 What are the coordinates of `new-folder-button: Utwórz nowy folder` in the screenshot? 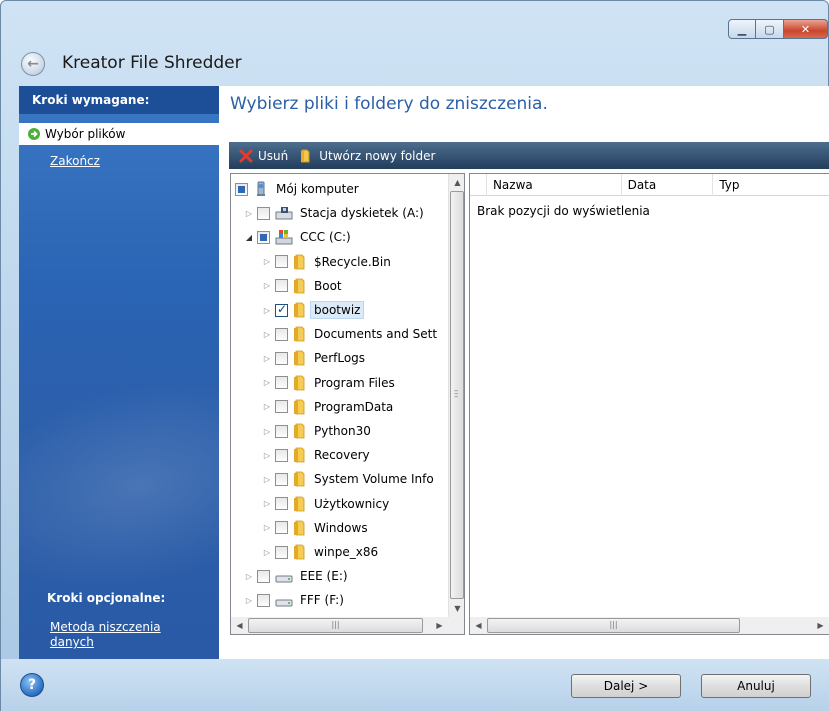 It's located at (367, 156).